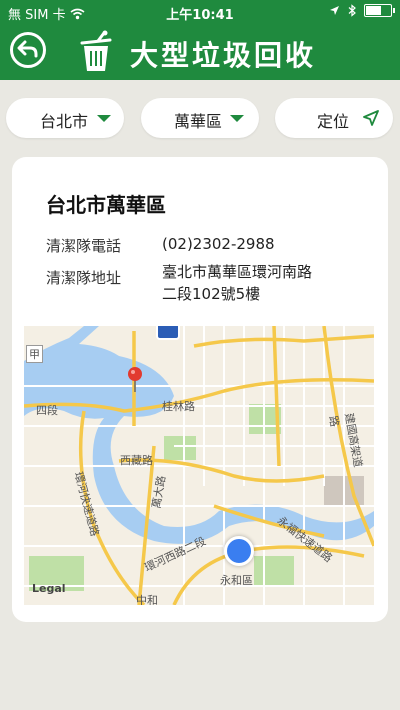 This screenshot has width=400, height=710. What do you see at coordinates (106, 205) in the screenshot?
I see `card-title: 台北市萬華區` at bounding box center [106, 205].